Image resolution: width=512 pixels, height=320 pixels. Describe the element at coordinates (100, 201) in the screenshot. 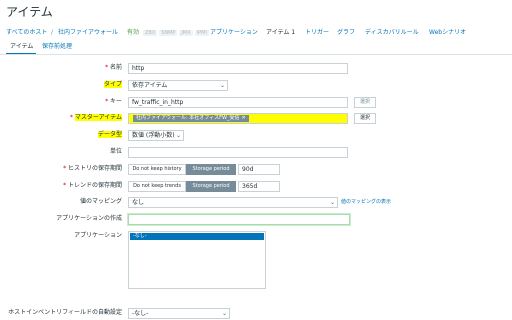

I see `value-mapping-label: 値のマッピング` at that location.